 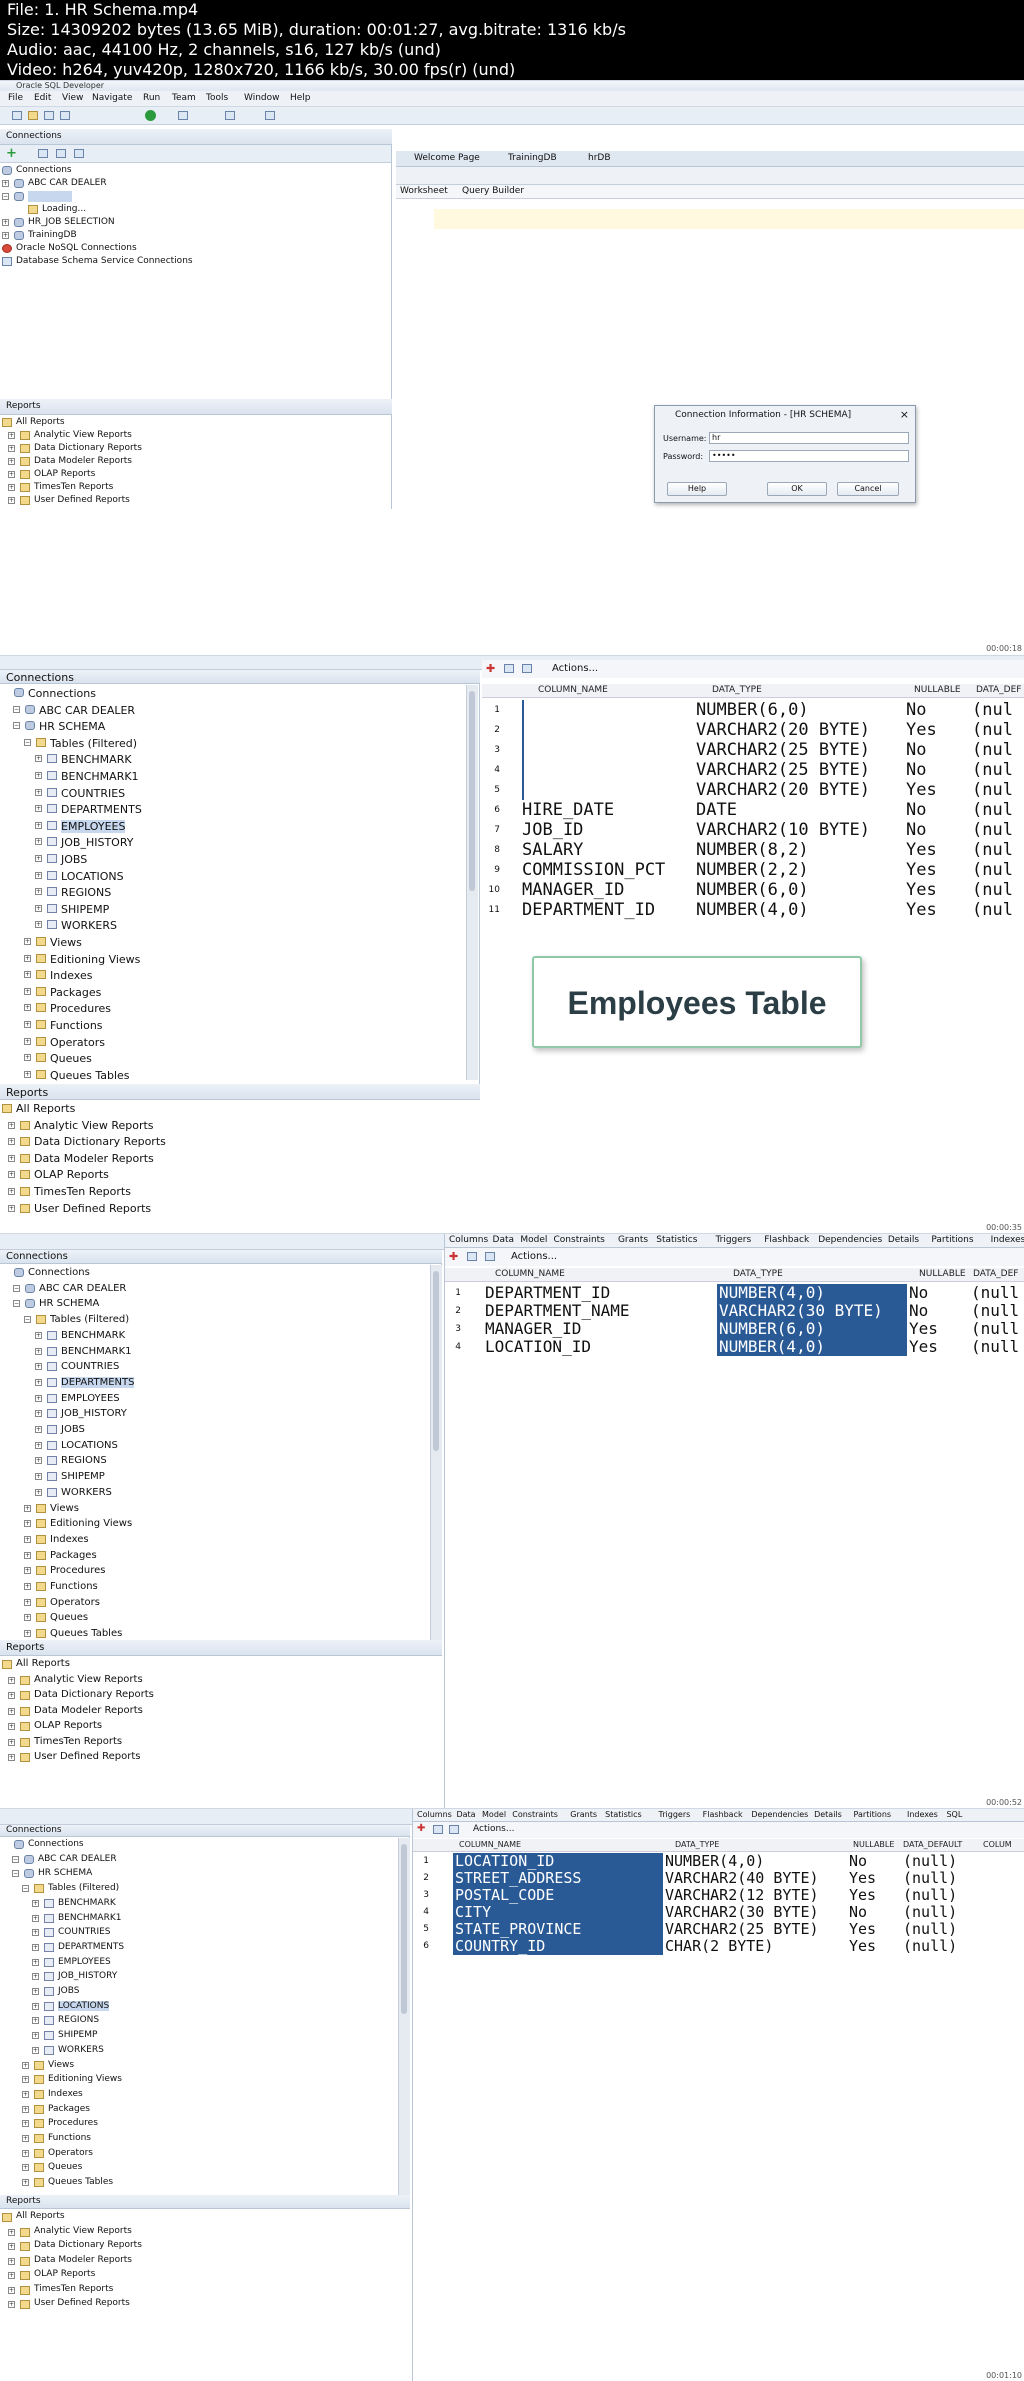 What do you see at coordinates (237, 710) in the screenshot?
I see `tree-node-abc-car-dealer: − ABC CAR DEALER` at bounding box center [237, 710].